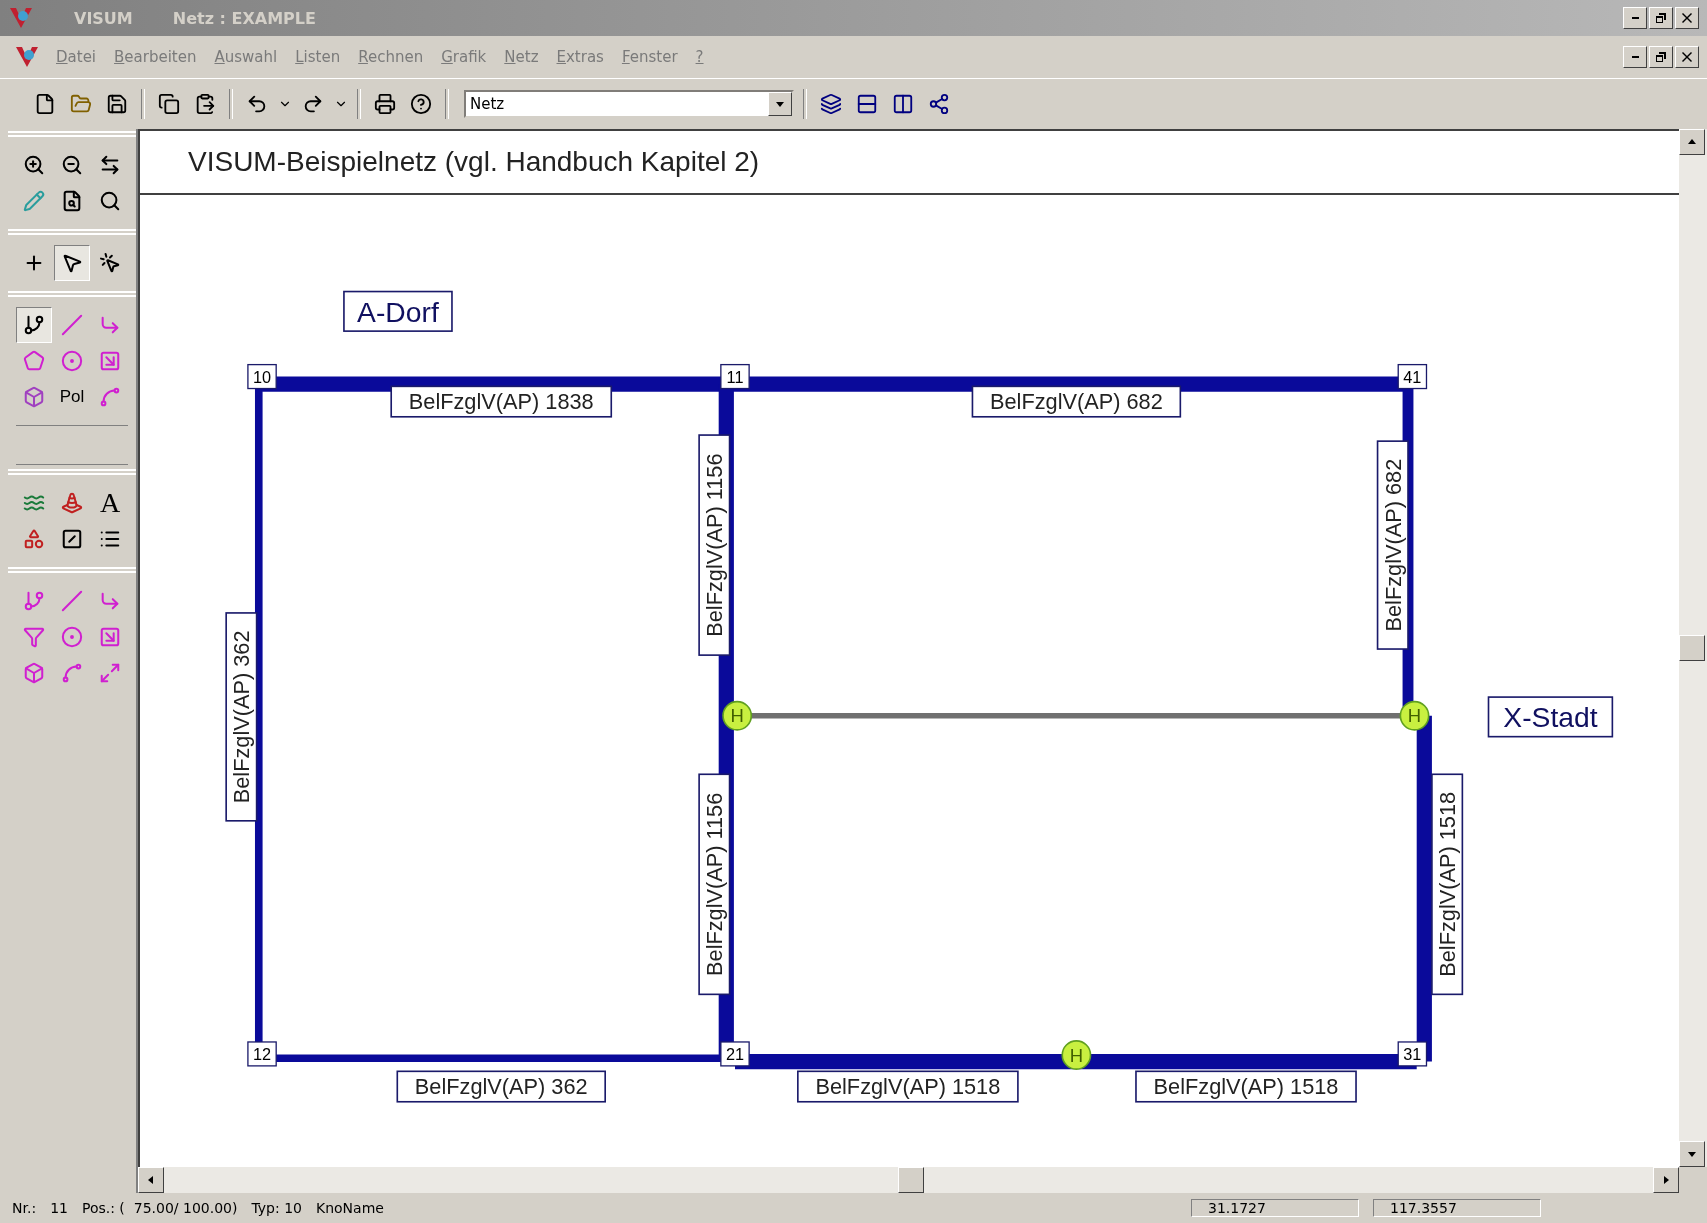 This screenshot has width=1707, height=1223. What do you see at coordinates (72, 539) in the screenshot?
I see `slashed-square-icon` at bounding box center [72, 539].